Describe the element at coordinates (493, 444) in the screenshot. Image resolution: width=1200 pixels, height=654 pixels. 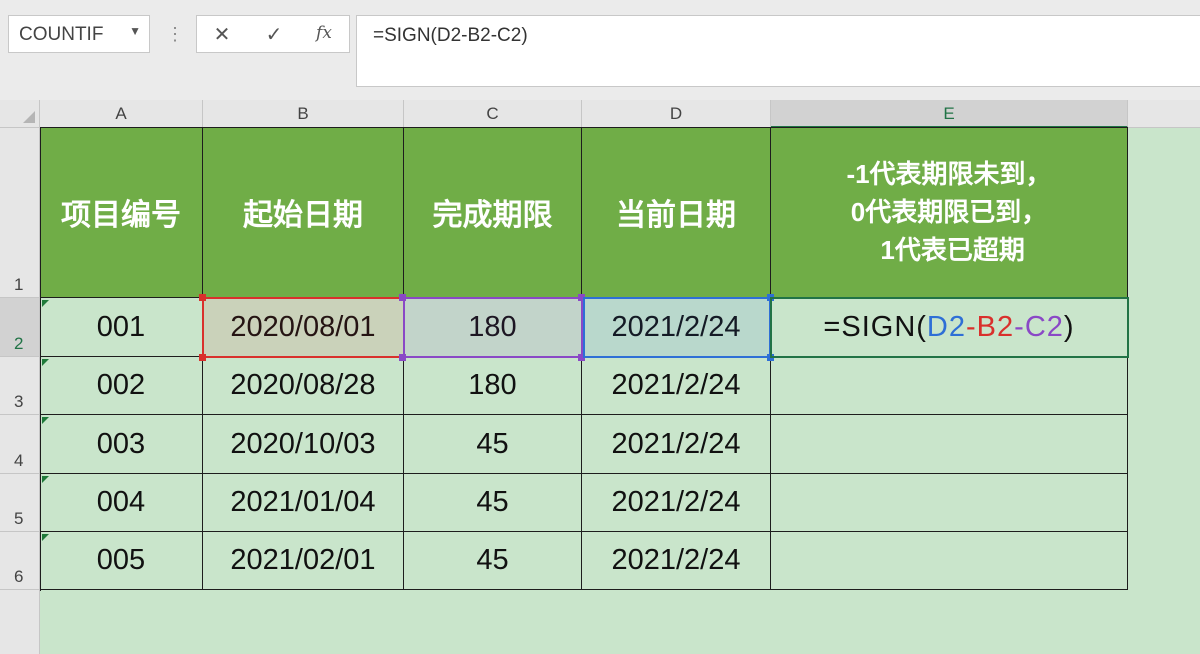
I see `cell-c4: 45` at that location.